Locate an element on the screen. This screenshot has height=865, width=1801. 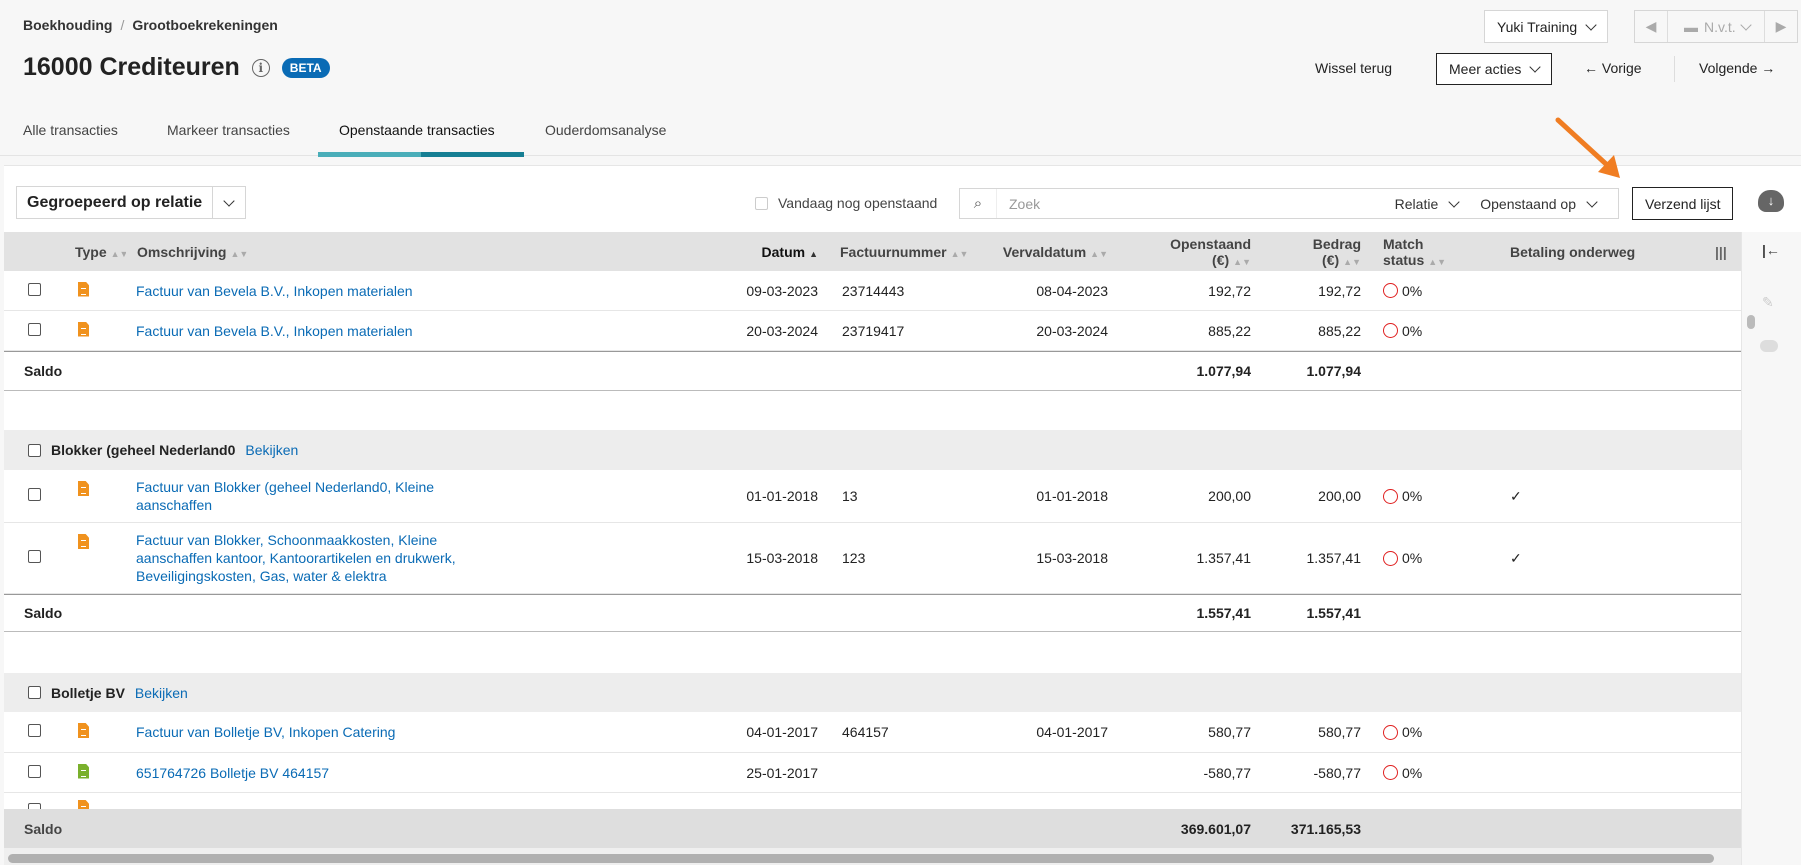
due-date: 04-01-2017 is located at coordinates (1072, 732).